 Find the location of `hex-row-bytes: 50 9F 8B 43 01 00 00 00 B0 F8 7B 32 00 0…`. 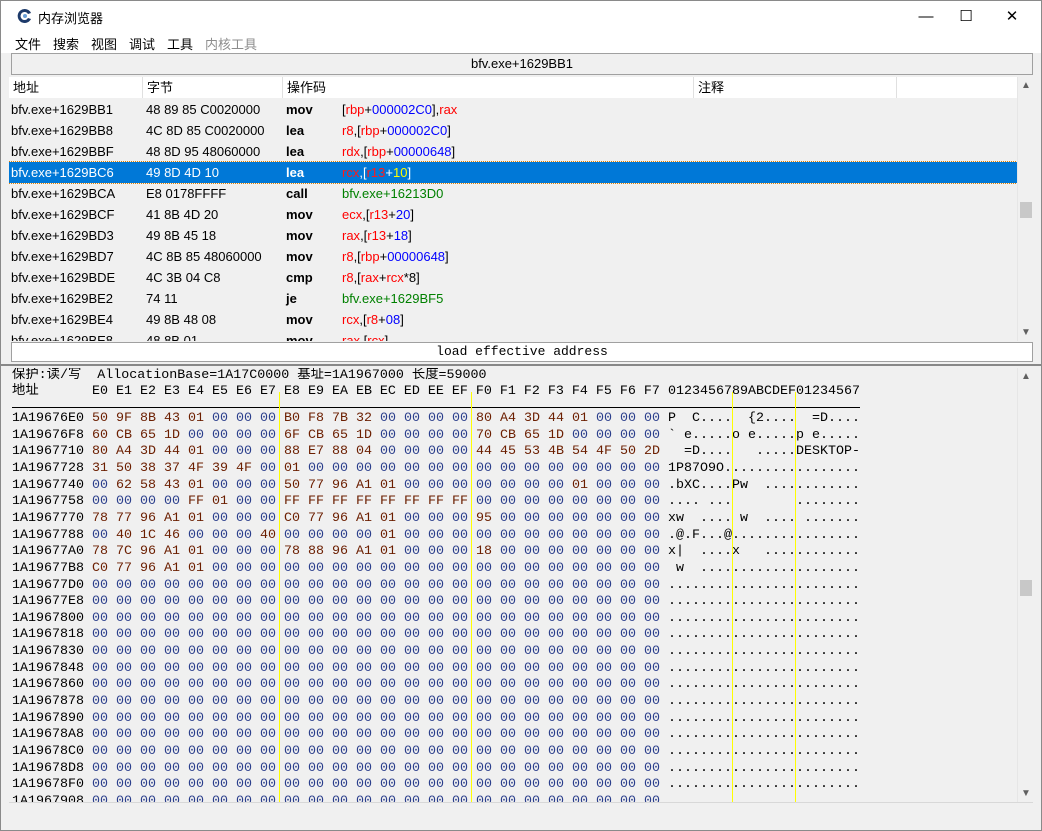

hex-row-bytes: 50 9F 8B 43 01 00 00 00 B0 F8 7B 32 00 0… is located at coordinates (376, 419).